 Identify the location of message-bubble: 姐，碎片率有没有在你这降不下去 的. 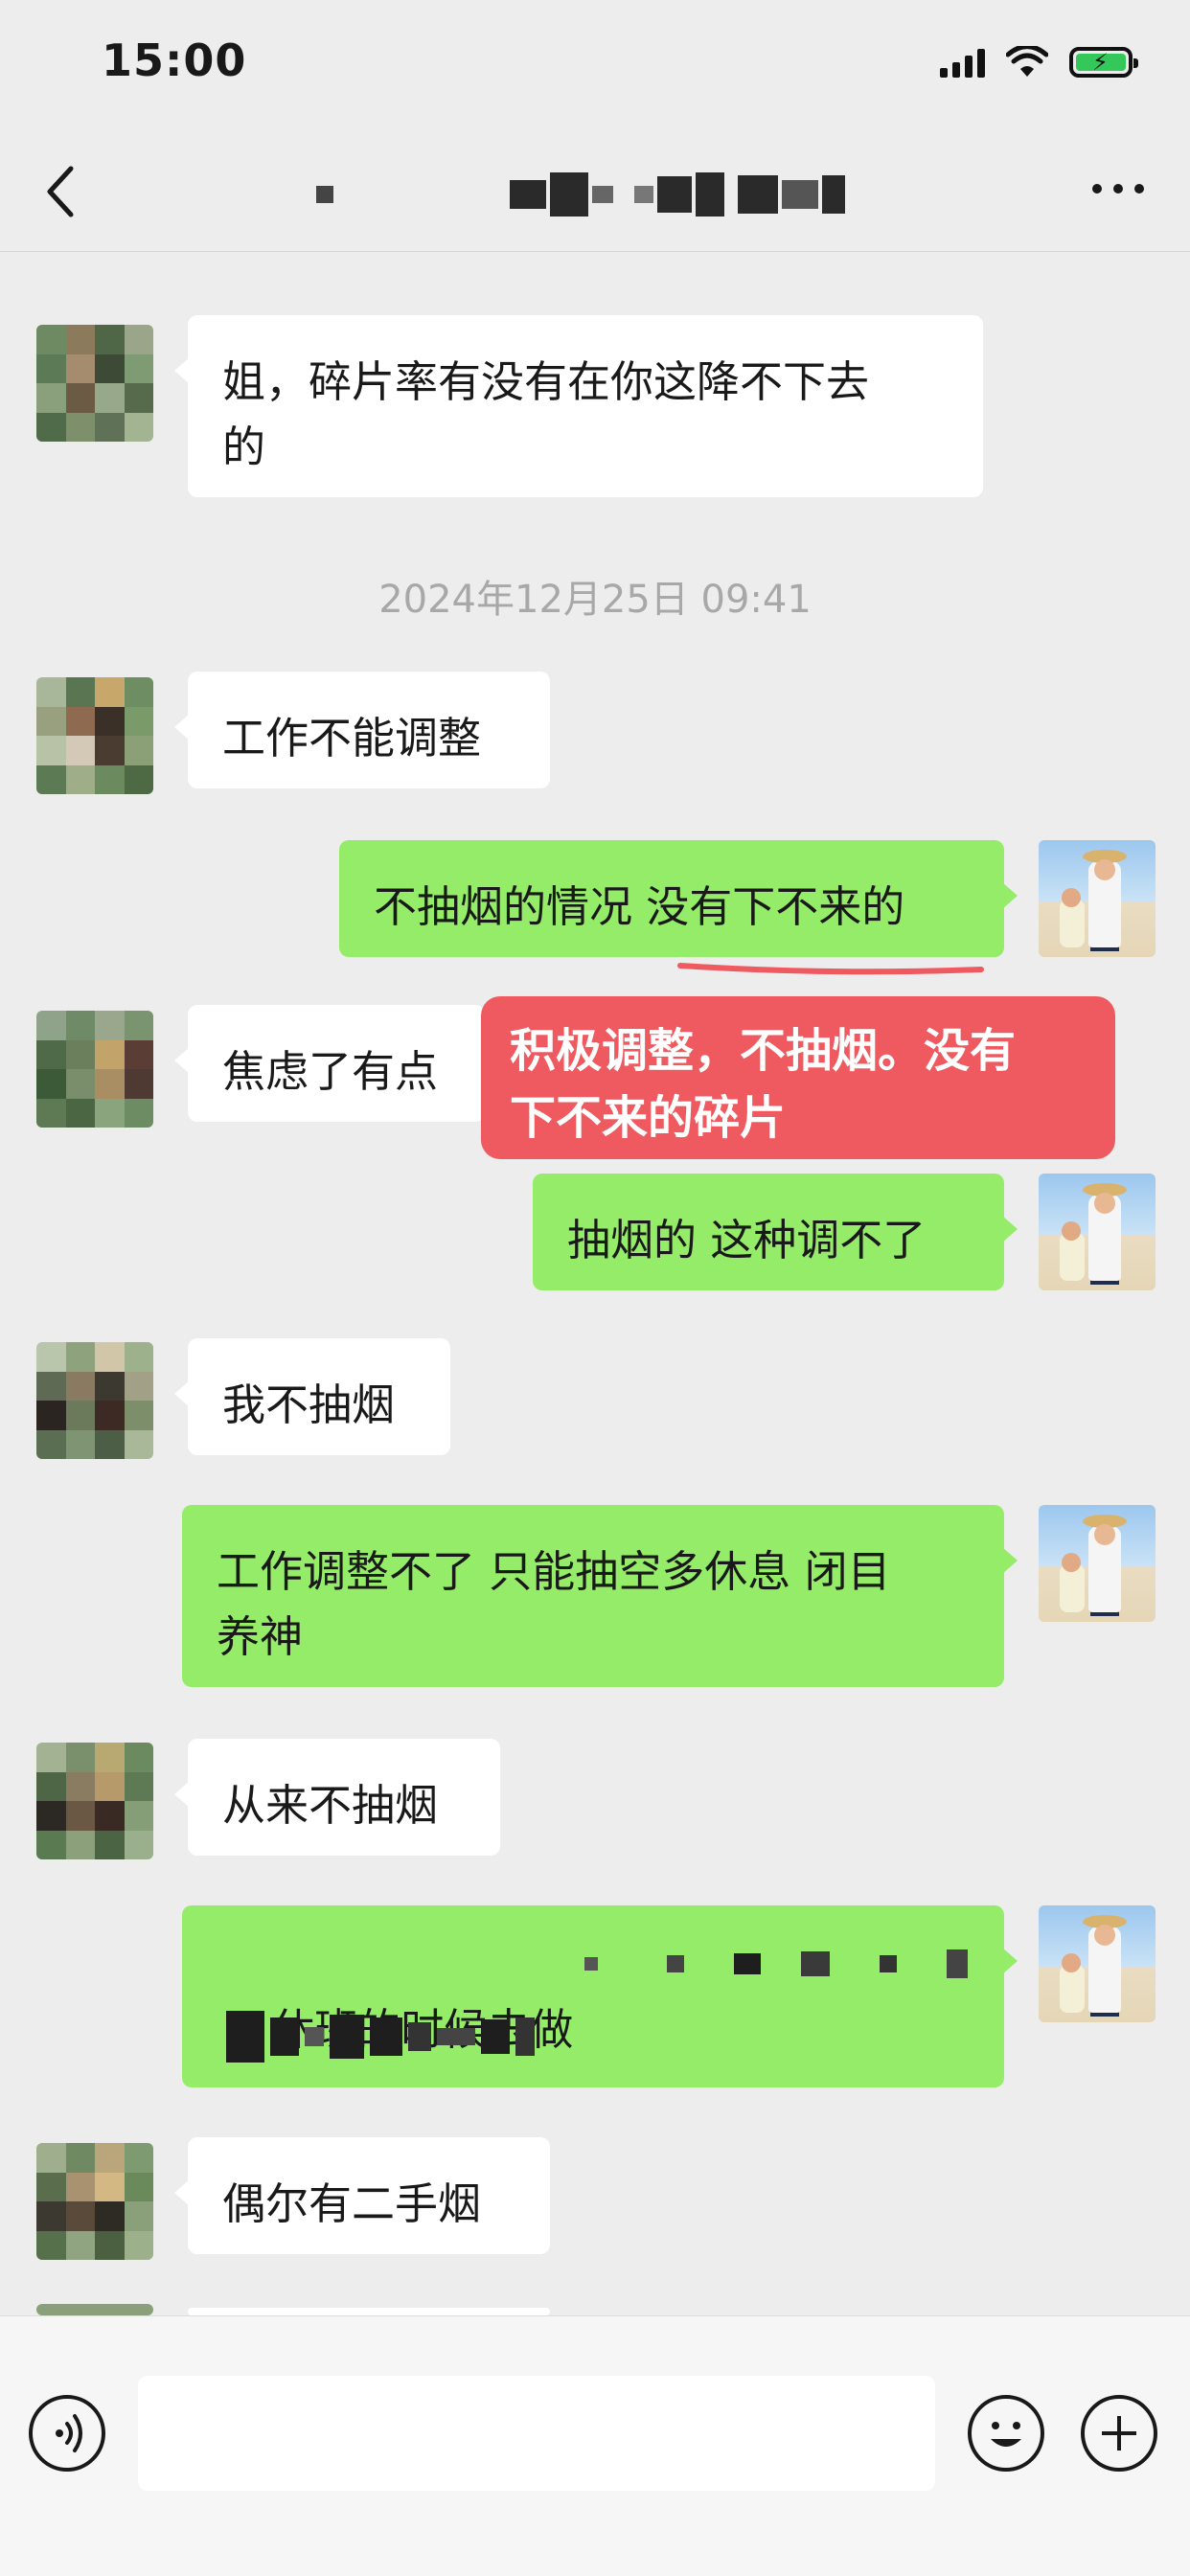
(578, 406).